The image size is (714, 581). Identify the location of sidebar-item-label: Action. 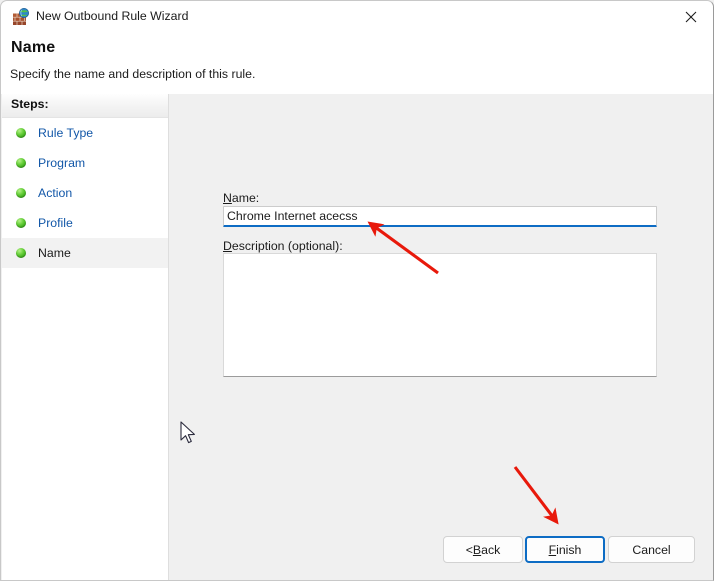
(55, 193).